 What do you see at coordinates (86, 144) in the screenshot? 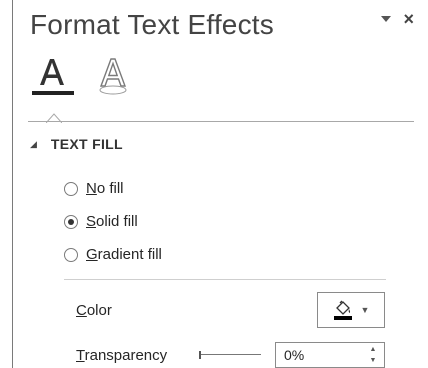
I see `section-title: TEXT FILL` at bounding box center [86, 144].